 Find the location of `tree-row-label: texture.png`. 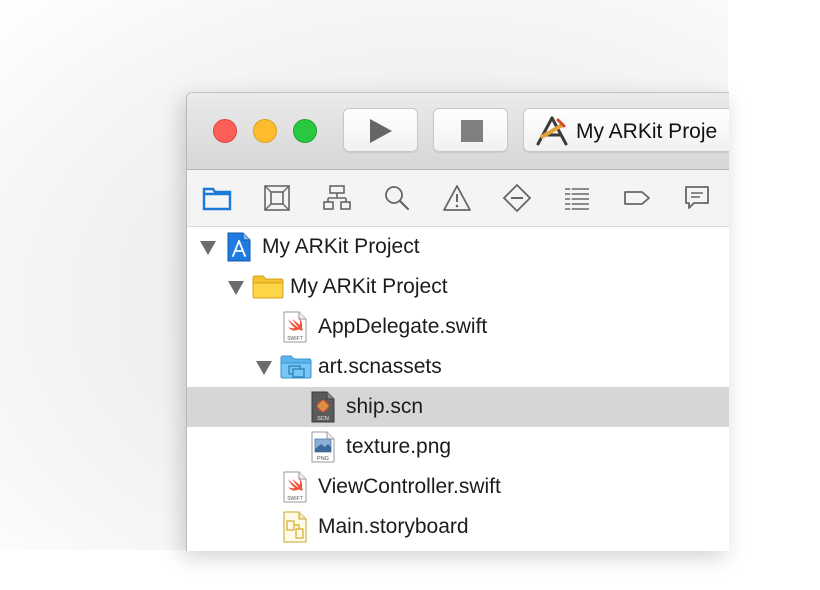

tree-row-label: texture.png is located at coordinates (399, 446).